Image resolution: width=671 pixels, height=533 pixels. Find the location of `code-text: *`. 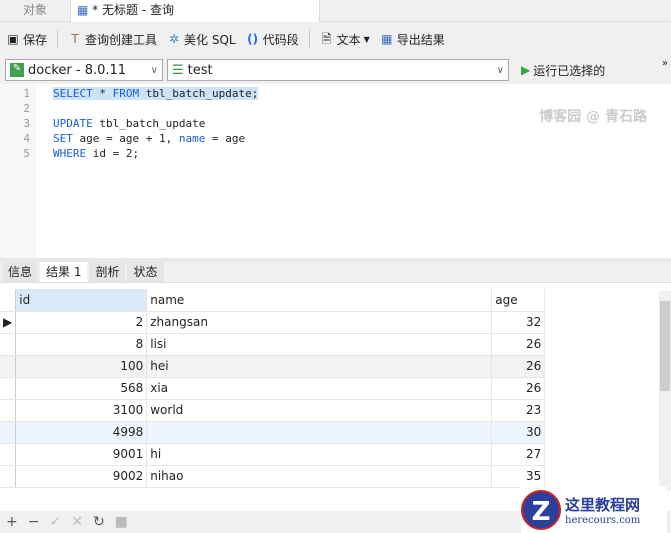

code-text: * is located at coordinates (102, 93).